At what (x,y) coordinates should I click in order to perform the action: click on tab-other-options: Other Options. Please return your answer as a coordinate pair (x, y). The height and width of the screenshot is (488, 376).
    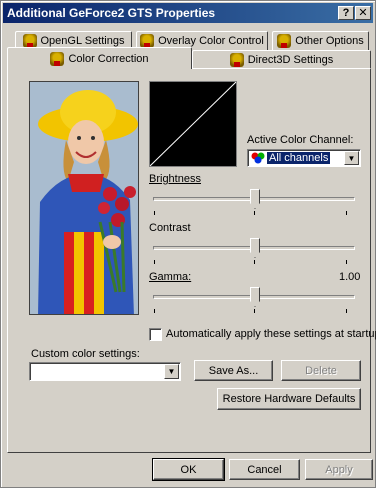
    Looking at the image, I should click on (320, 40).